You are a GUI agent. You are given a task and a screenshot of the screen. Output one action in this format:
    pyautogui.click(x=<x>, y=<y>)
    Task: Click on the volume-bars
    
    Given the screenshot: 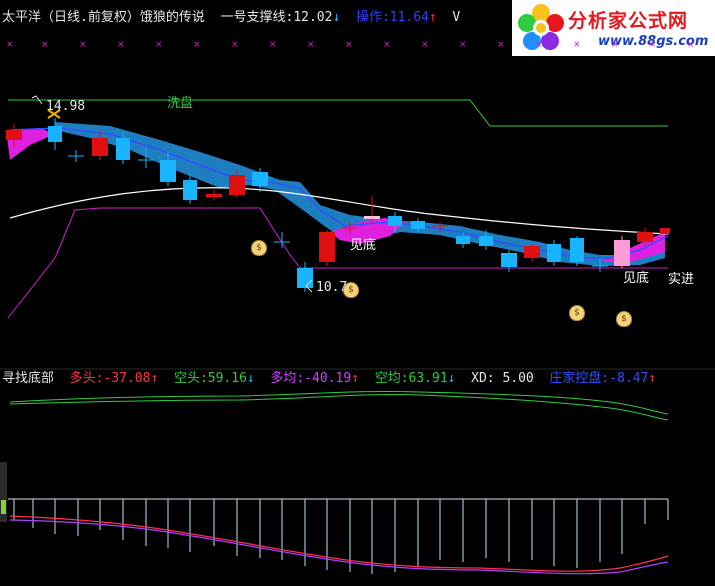 What is the action you would take?
    pyautogui.click(x=341, y=536)
    